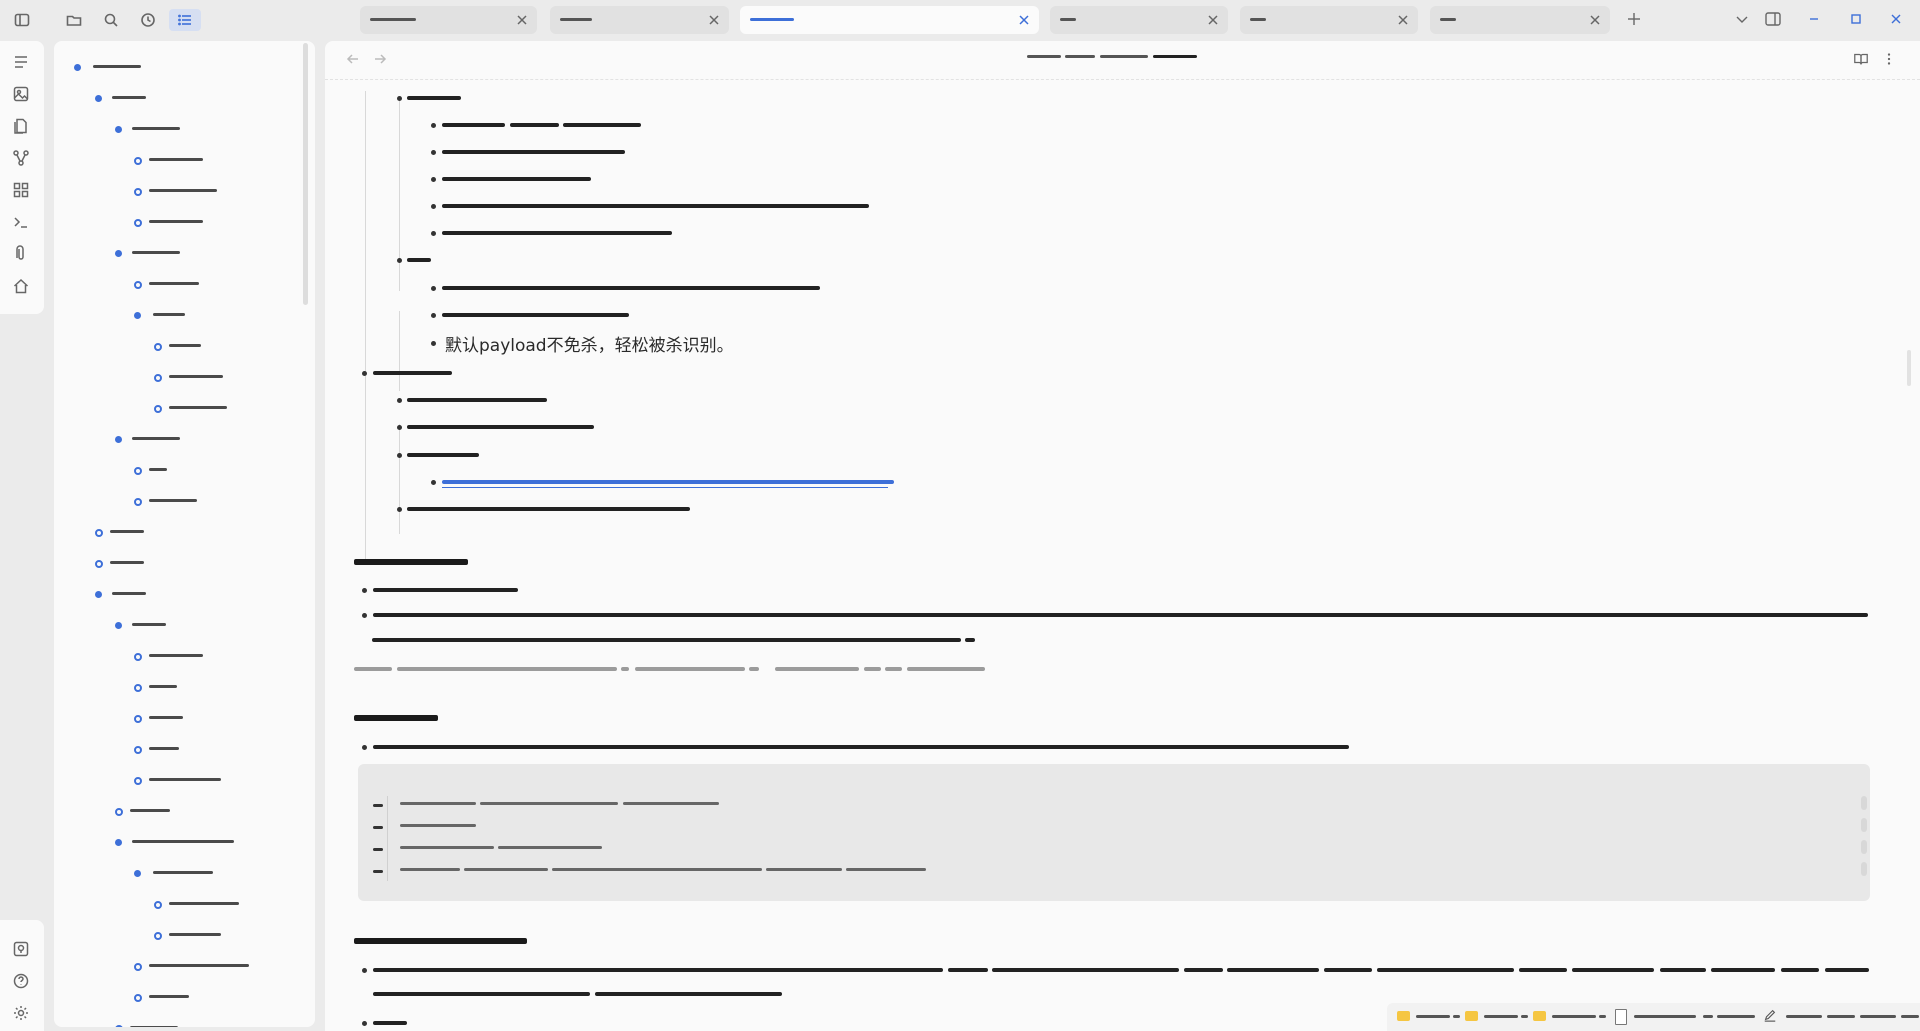  What do you see at coordinates (1665, 1016) in the screenshot?
I see `status-file-name` at bounding box center [1665, 1016].